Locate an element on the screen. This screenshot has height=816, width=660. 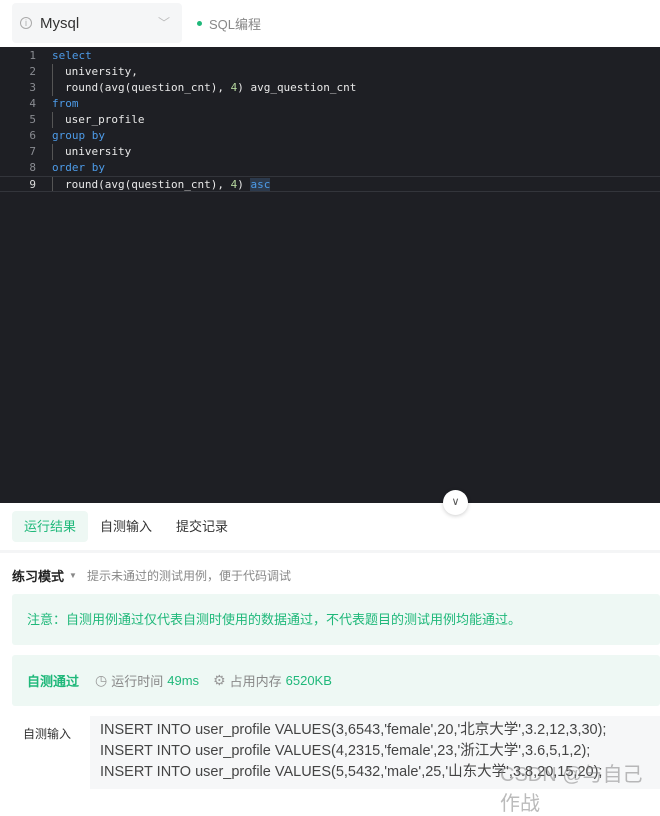
practice-hint: 提示未通过的测试用例，便于代码调试 is located at coordinates (188, 576).